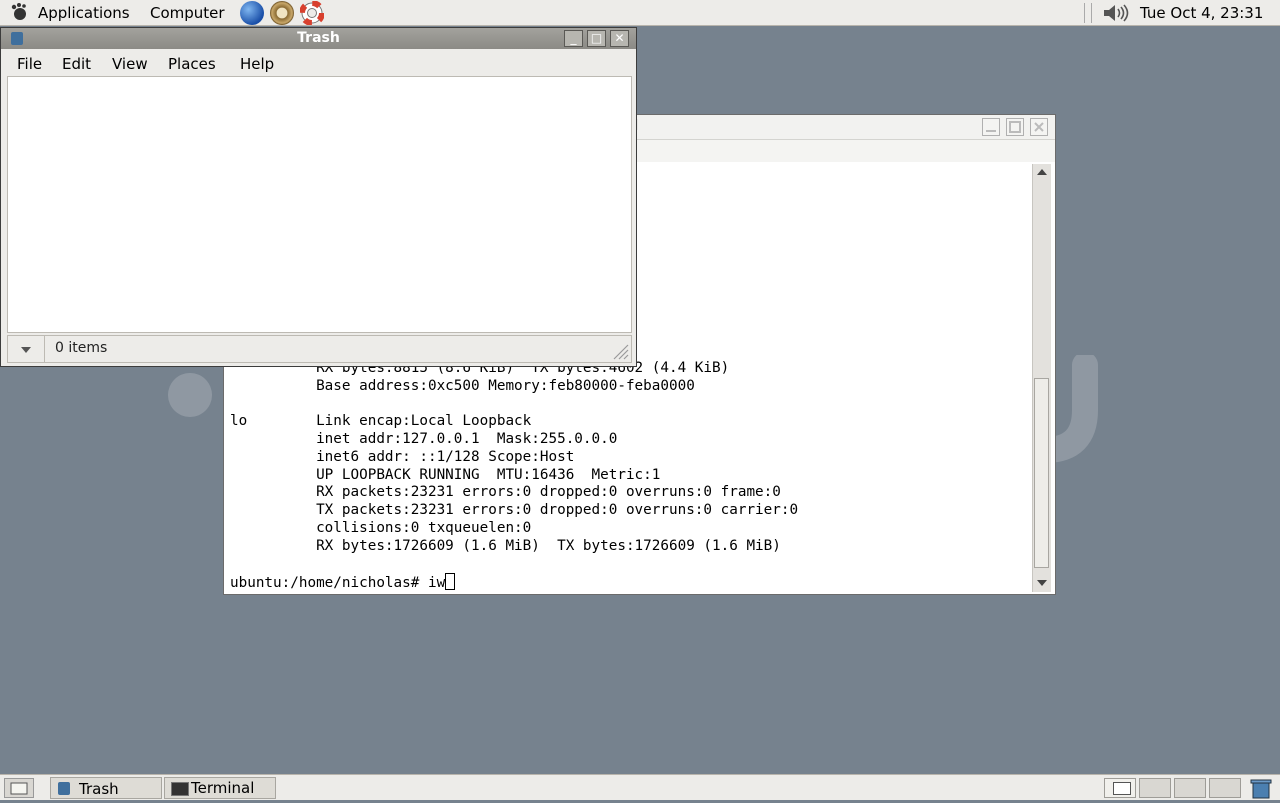 This screenshot has width=1280, height=803. I want to click on terminal-cursor, so click(450, 582).